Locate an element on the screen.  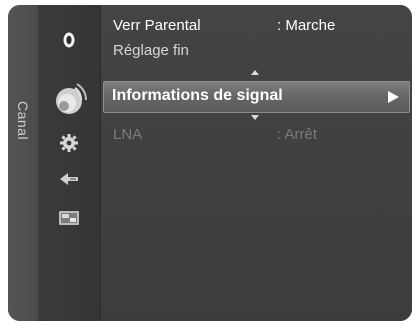
scroll-up-arrow-icon is located at coordinates (255, 72).